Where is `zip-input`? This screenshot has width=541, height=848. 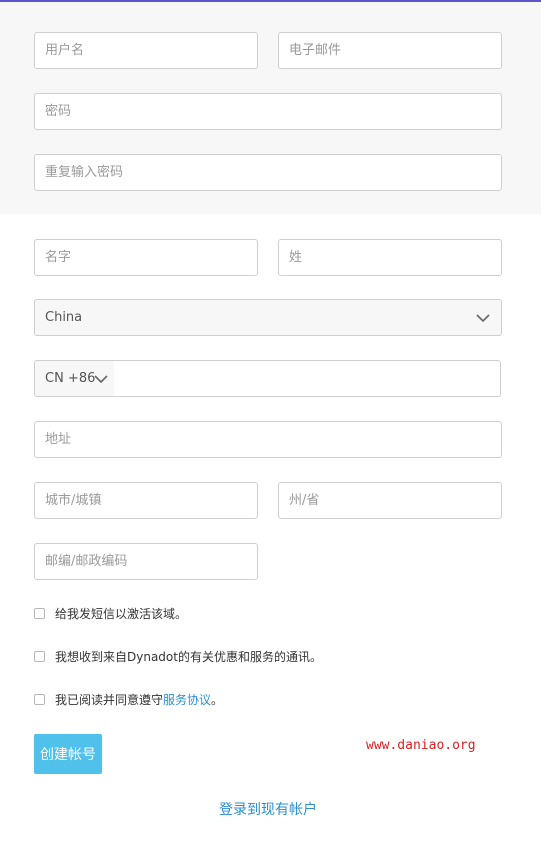
zip-input is located at coordinates (146, 561).